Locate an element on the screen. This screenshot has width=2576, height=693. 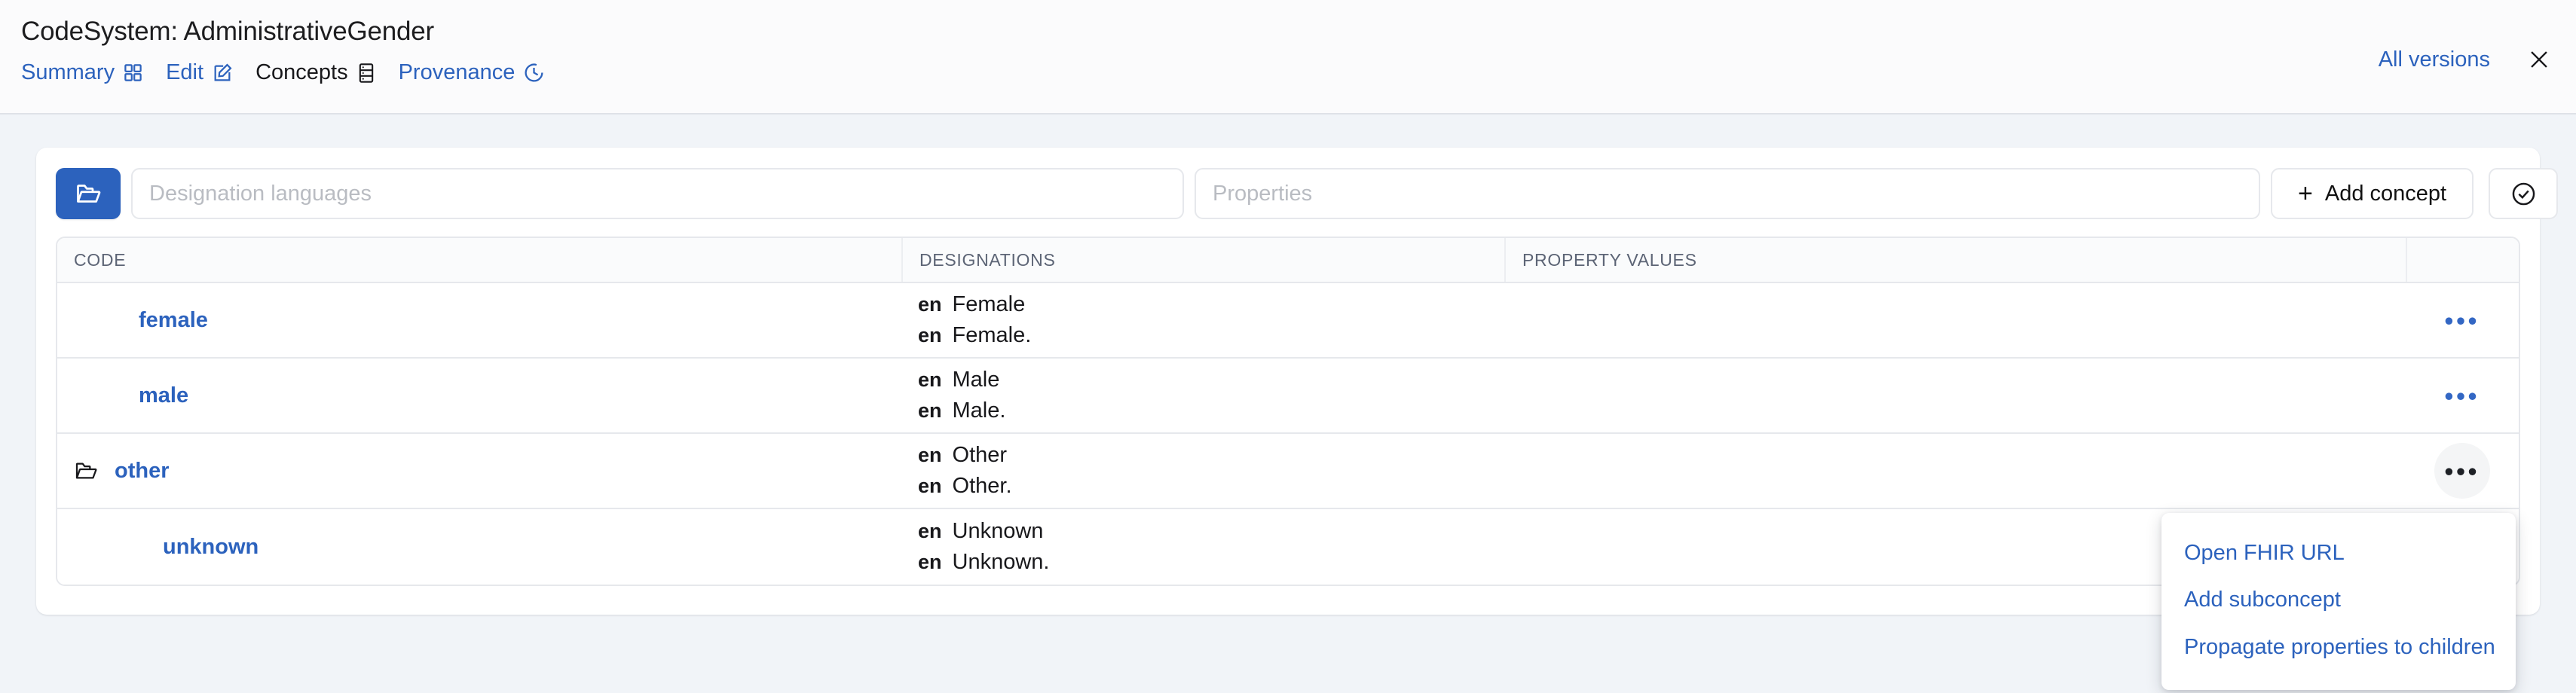
cell-designations: en Other en Other. is located at coordinates (1202, 471).